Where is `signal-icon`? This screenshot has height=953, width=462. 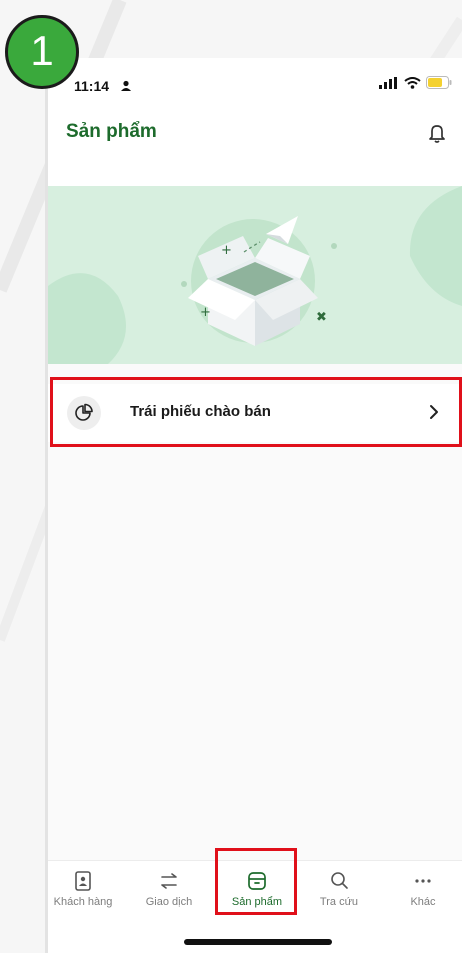 signal-icon is located at coordinates (388, 82).